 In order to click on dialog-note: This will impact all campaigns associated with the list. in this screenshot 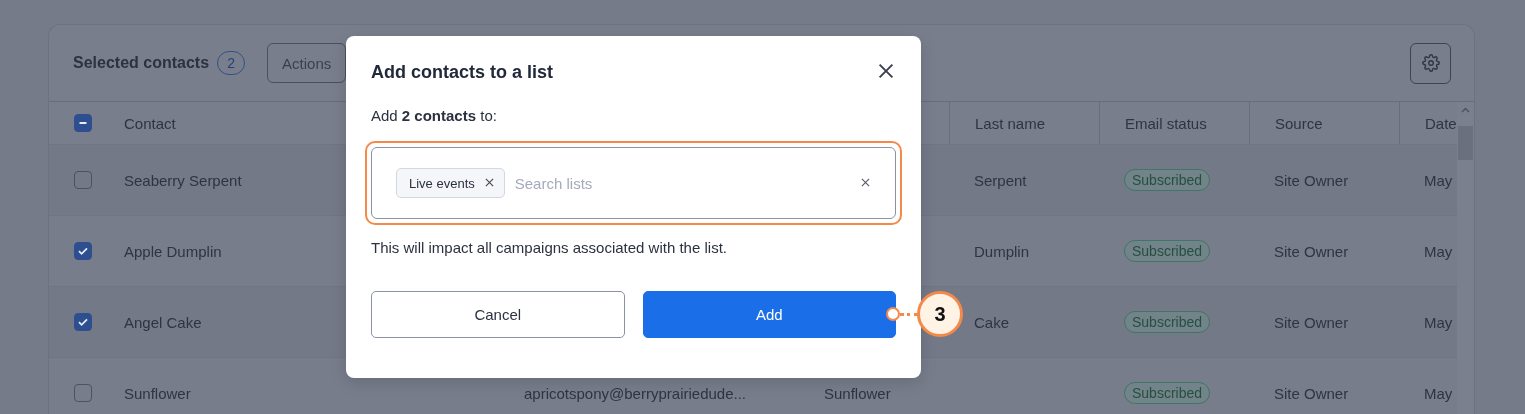, I will do `click(549, 247)`.